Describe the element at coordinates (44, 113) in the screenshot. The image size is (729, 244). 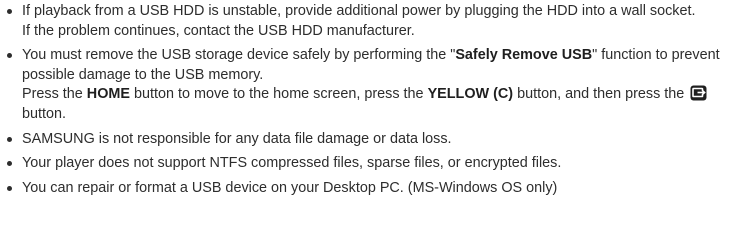
I see `note-text: button.` at that location.